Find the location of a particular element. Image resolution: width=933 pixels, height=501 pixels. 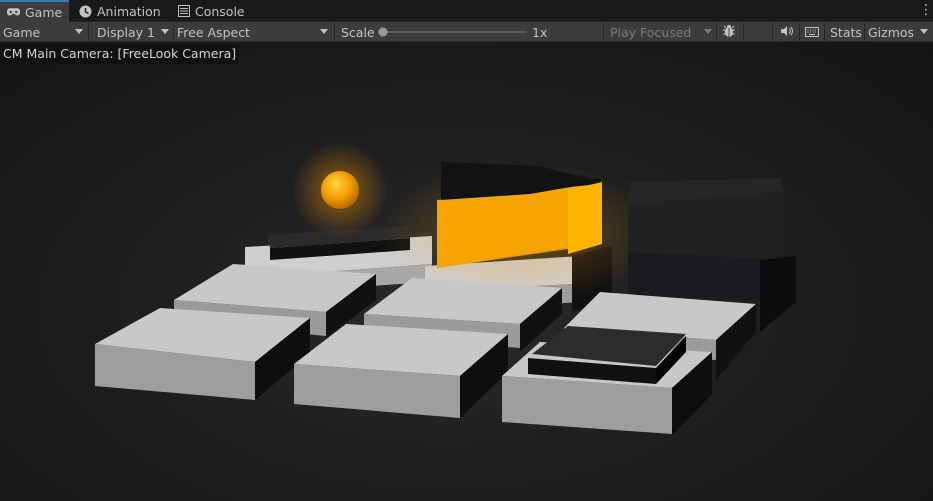

player-ball is located at coordinates (340, 190).